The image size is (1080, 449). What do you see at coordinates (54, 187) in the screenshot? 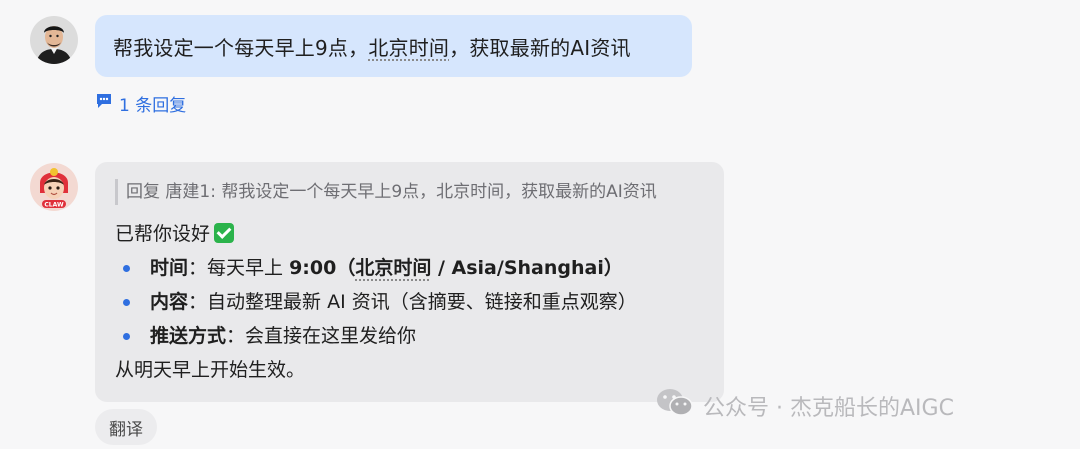
I see `bot-avatar: CLAW` at bounding box center [54, 187].